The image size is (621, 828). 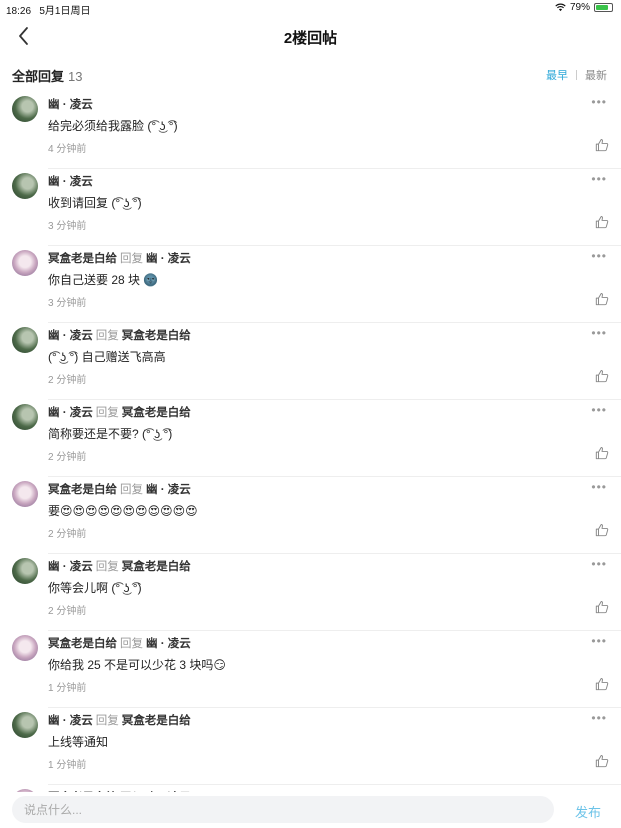 I want to click on status-time: 18:26, so click(x=19, y=11).